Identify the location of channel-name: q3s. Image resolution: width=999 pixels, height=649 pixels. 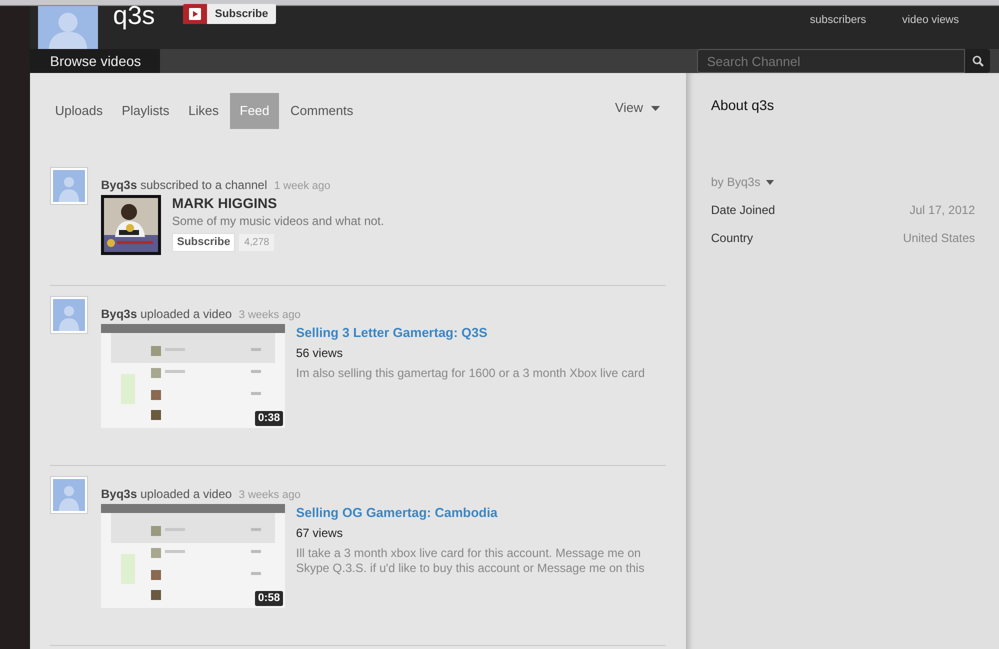
(134, 15).